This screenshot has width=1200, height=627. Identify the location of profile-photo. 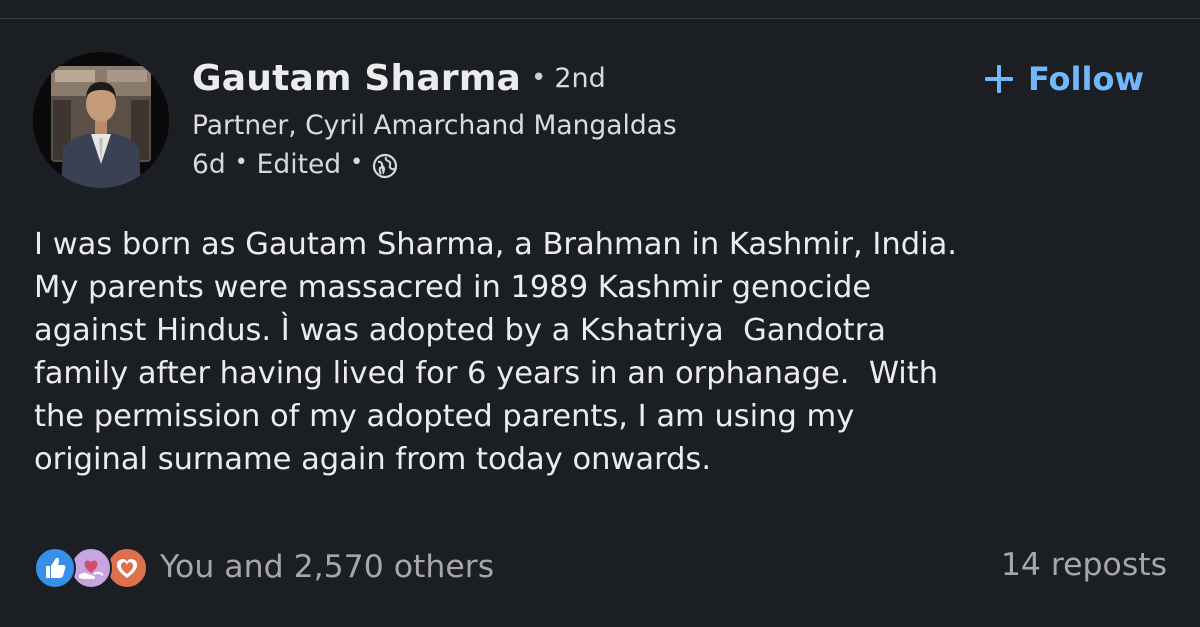
(101, 120).